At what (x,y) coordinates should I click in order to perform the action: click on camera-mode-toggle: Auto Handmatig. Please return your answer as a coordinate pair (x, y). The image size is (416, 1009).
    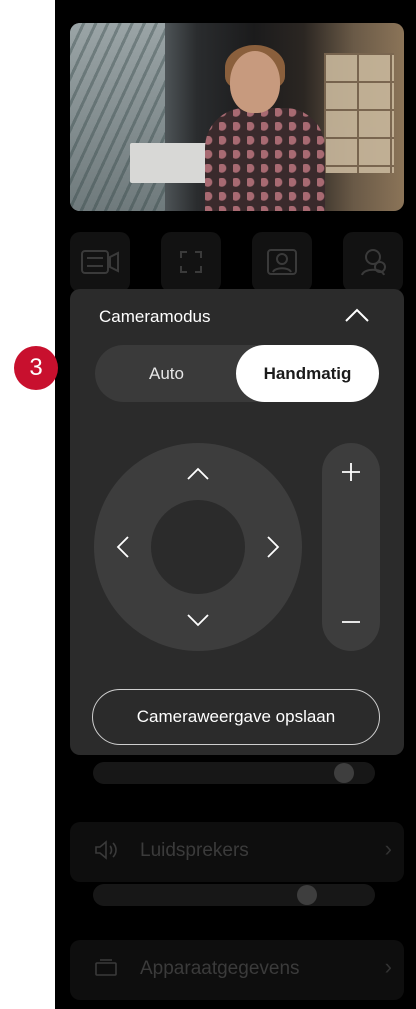
    Looking at the image, I should click on (237, 373).